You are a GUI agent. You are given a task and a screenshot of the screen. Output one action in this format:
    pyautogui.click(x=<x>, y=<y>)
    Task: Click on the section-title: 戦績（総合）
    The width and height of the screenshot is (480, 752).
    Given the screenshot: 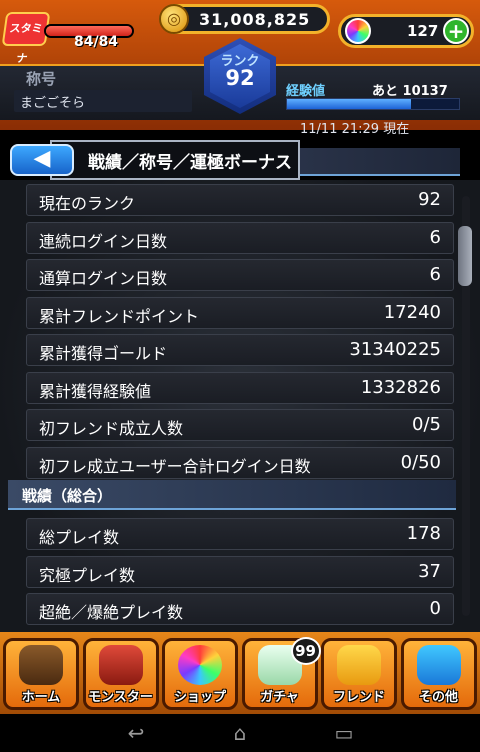 What is the action you would take?
    pyautogui.click(x=67, y=496)
    